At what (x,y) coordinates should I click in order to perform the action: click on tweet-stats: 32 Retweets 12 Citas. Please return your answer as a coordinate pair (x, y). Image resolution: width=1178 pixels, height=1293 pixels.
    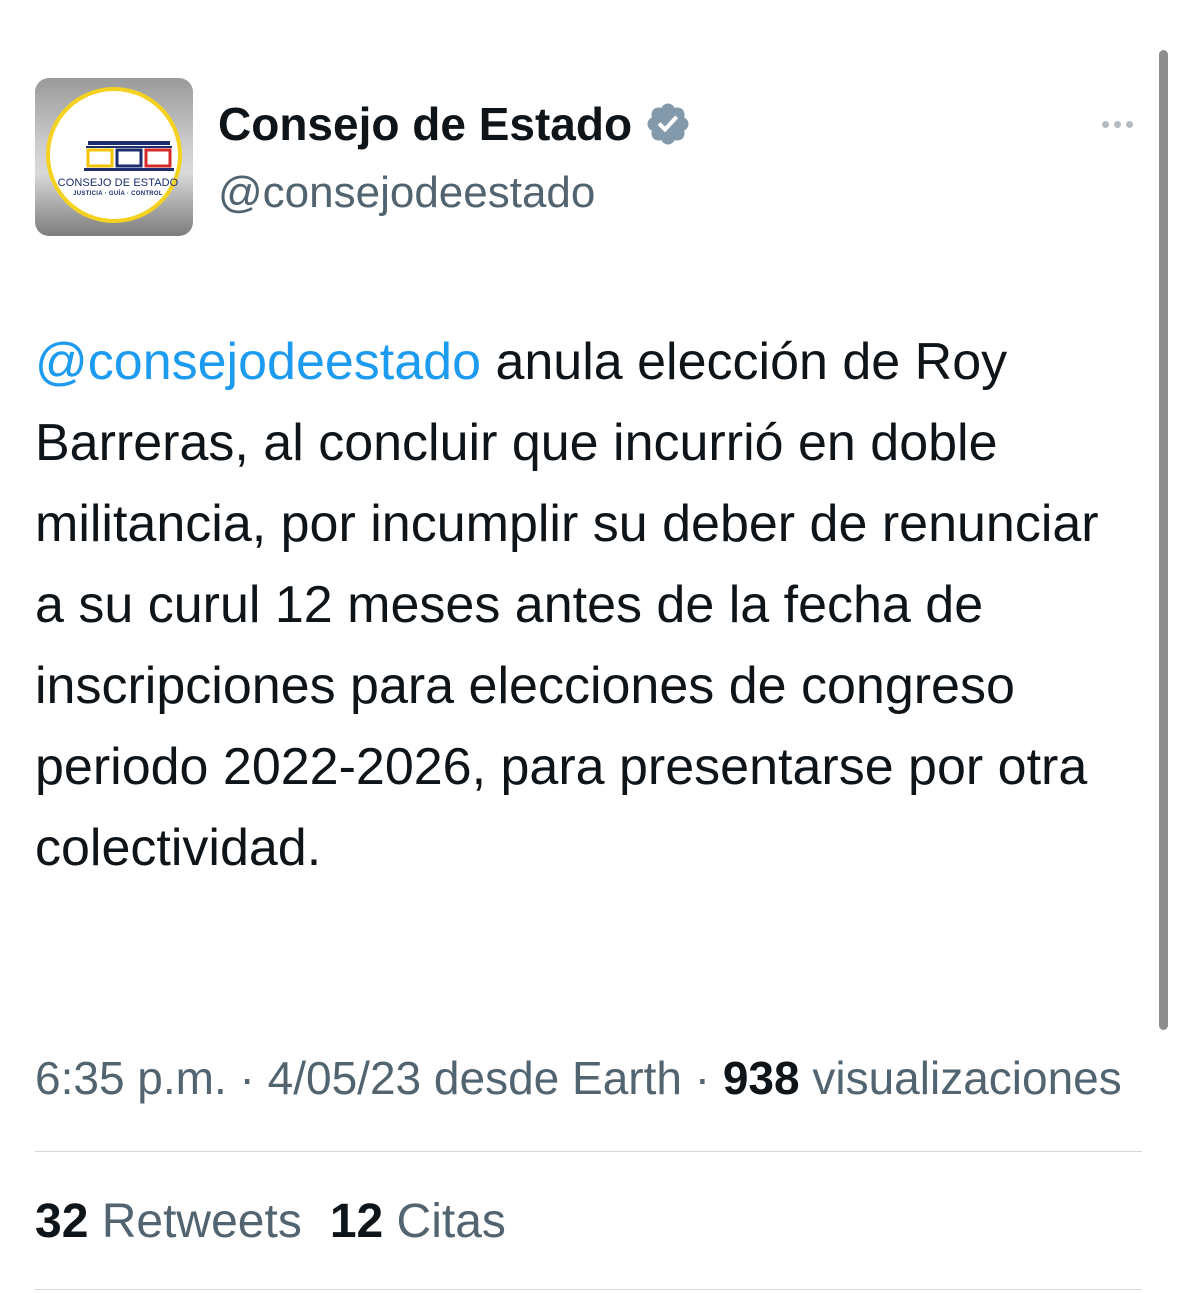
    Looking at the image, I should click on (270, 1222).